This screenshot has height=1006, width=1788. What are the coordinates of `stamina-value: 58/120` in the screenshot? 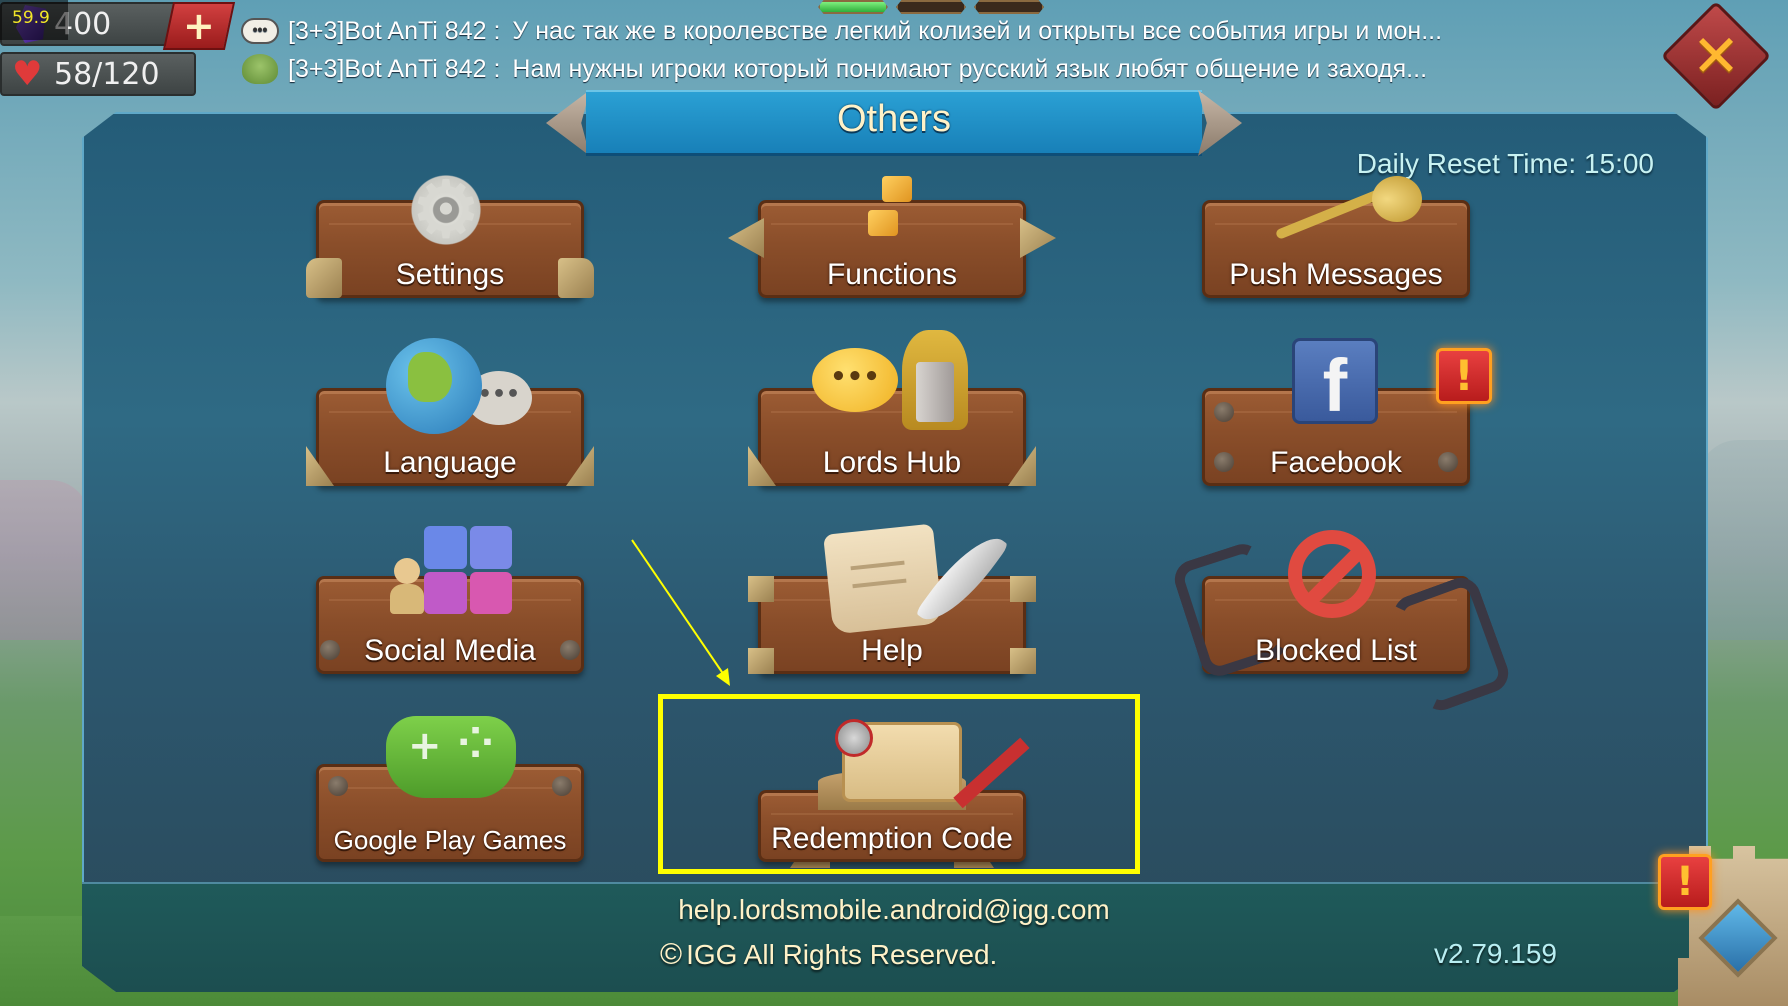 It's located at (107, 74).